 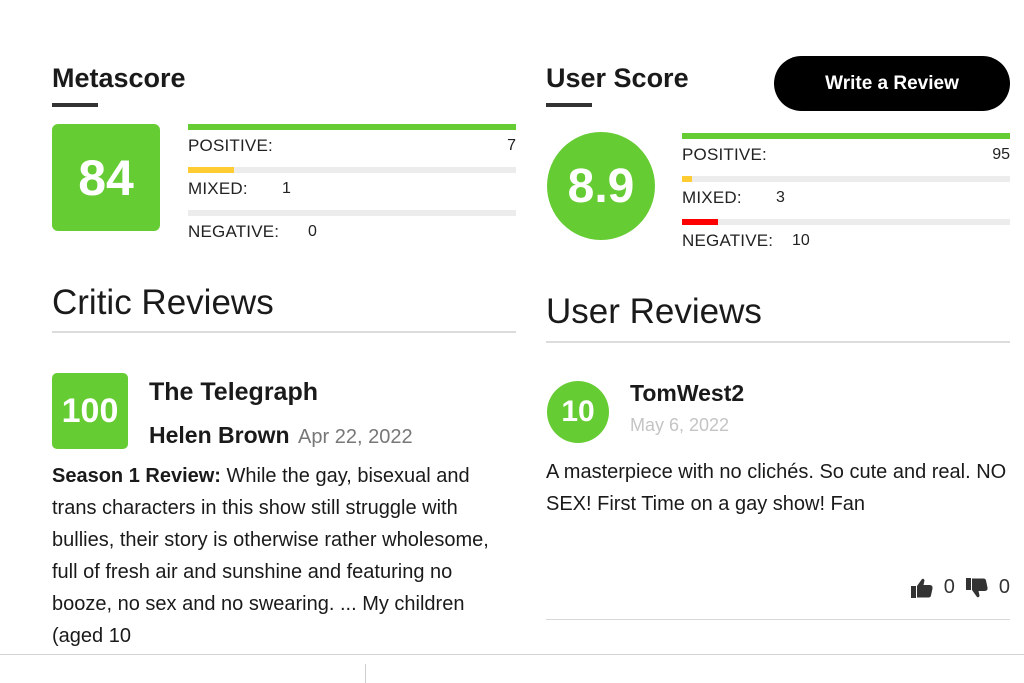 I want to click on thumbs-up-button: 0, so click(x=937, y=587).